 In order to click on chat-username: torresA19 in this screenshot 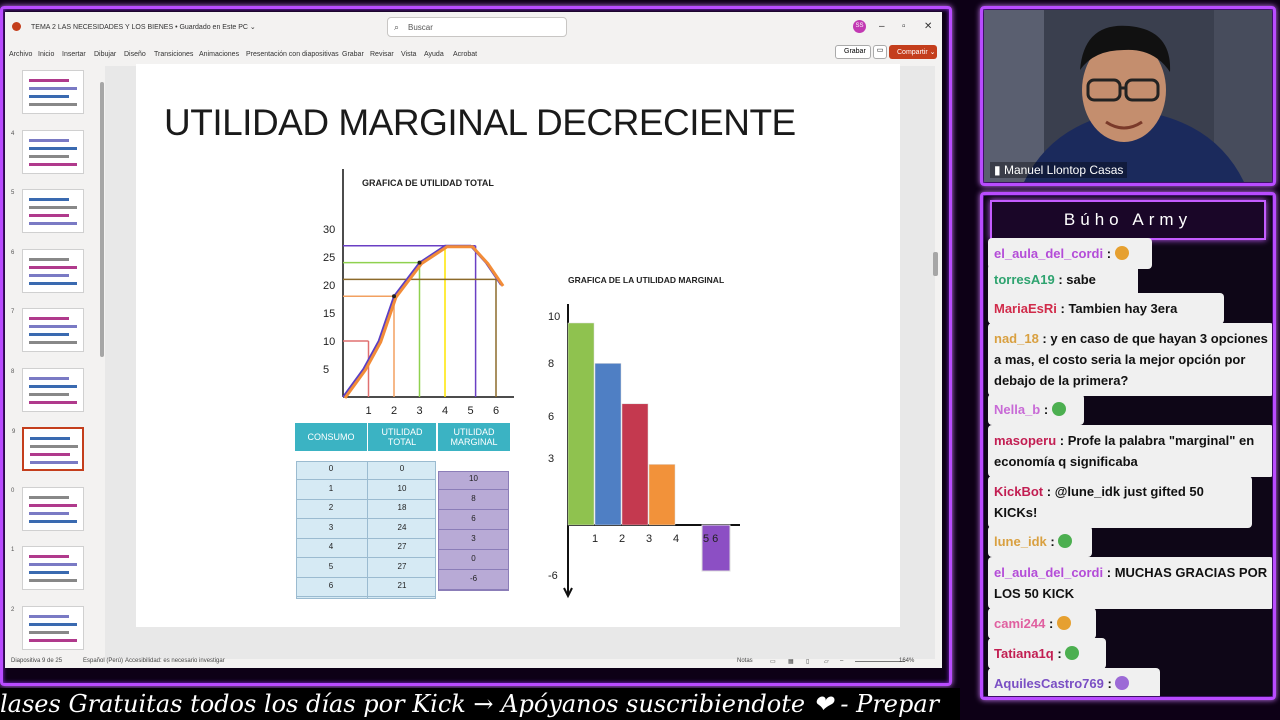, I will do `click(1024, 279)`.